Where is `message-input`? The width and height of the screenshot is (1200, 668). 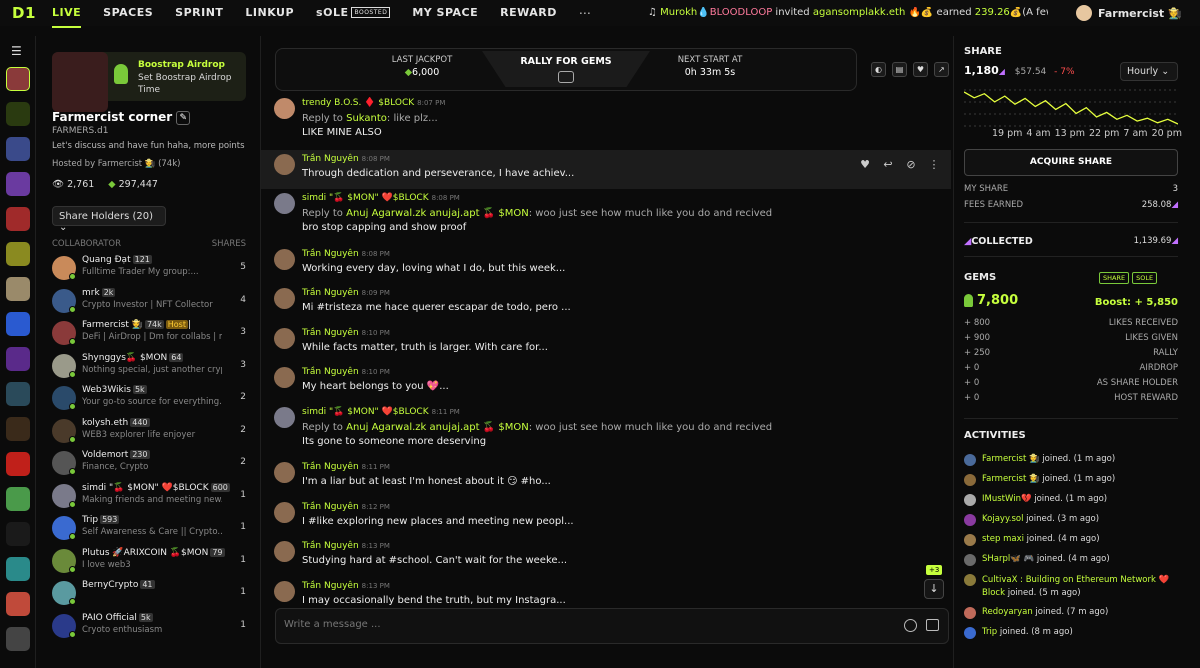
message-input is located at coordinates (564, 624).